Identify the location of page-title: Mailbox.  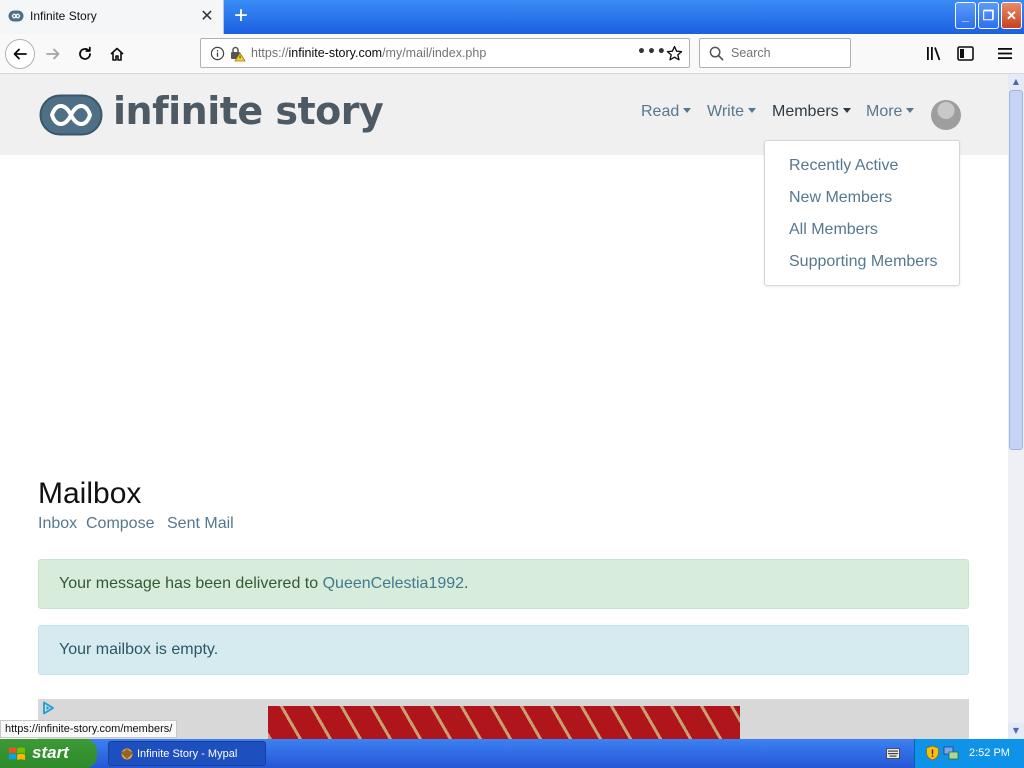
(90, 493).